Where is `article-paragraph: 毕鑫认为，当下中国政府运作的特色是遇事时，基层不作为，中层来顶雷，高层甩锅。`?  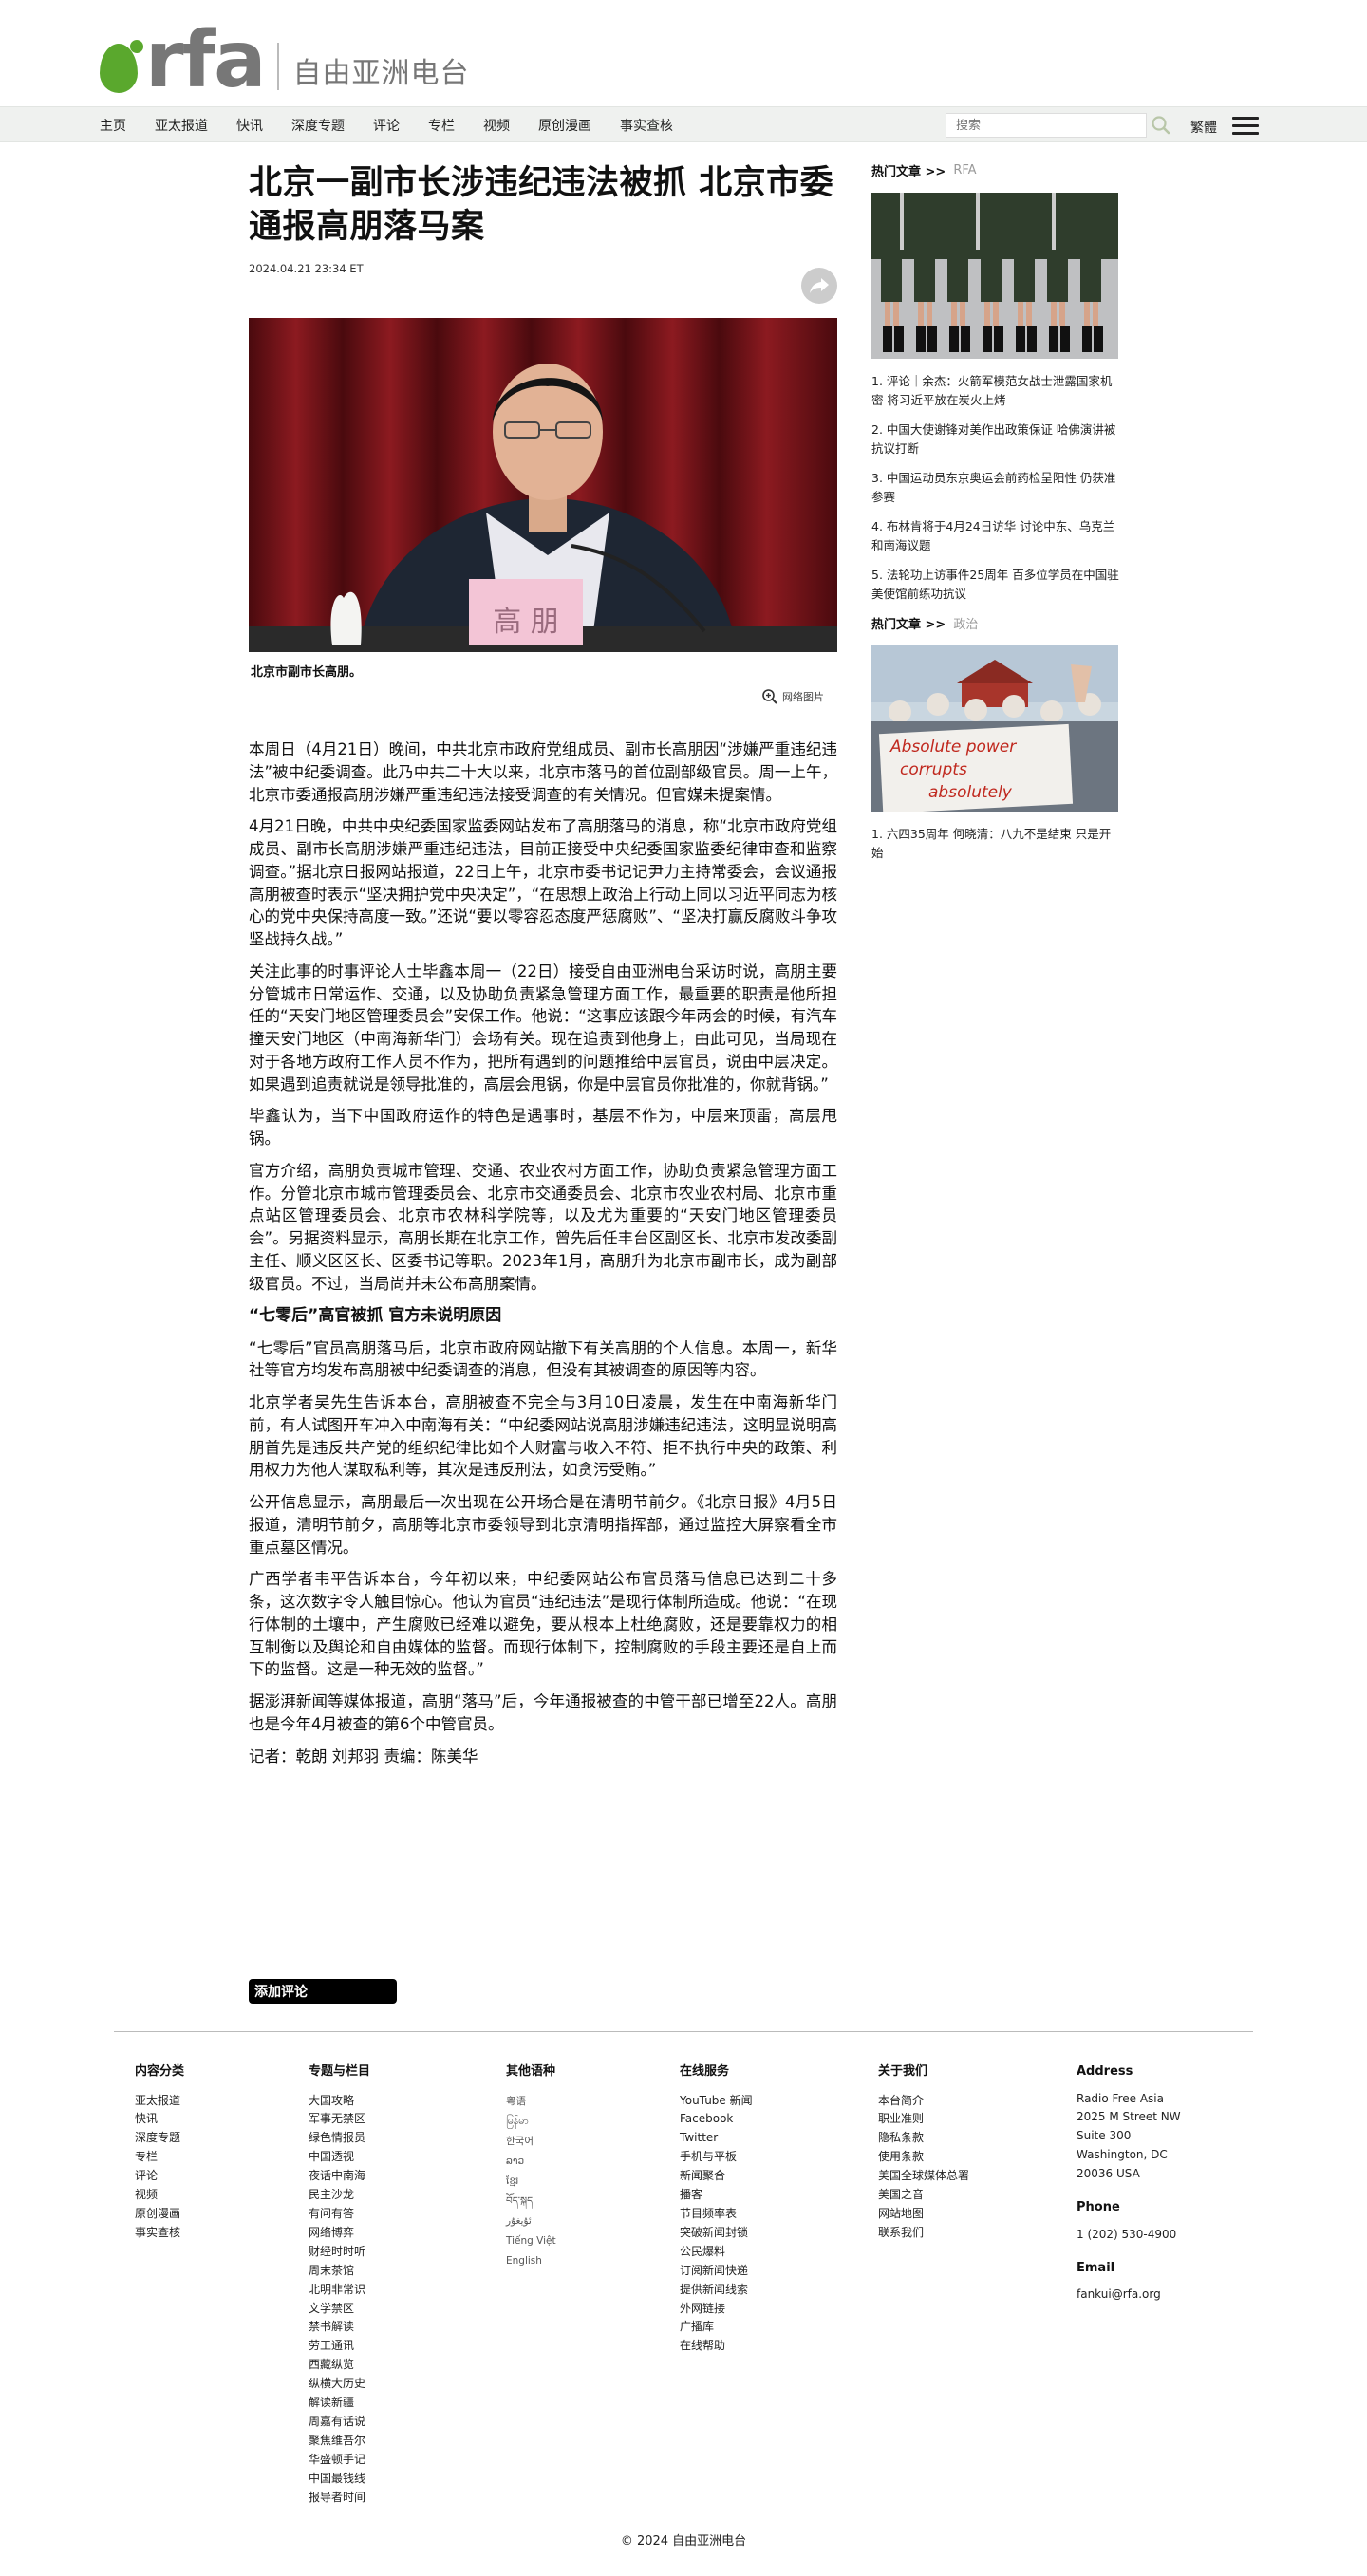 article-paragraph: 毕鑫认为，当下中国政府运作的特色是遇事时，基层不作为，中层来顶雷，高层甩锅。 is located at coordinates (543, 1127).